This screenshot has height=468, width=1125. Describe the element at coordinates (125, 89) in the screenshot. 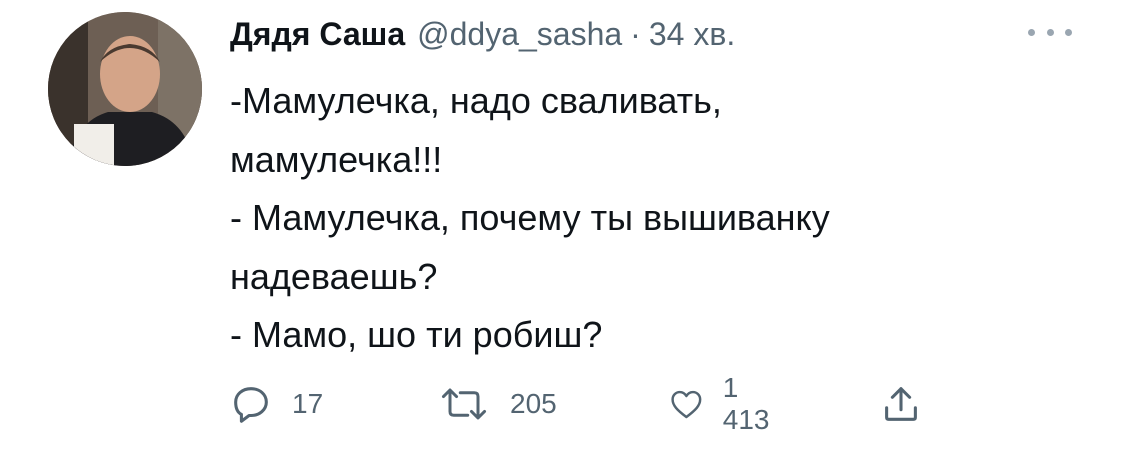

I see `avatar` at that location.